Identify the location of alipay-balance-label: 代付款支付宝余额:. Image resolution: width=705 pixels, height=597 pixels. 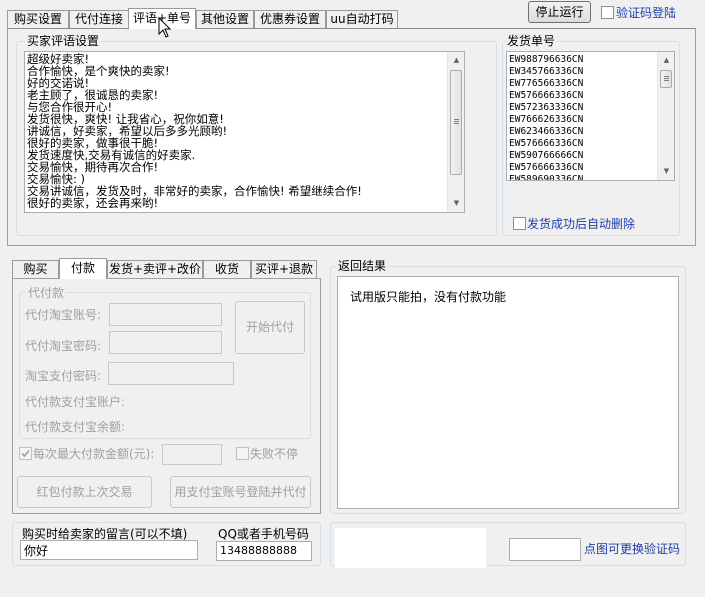
(75, 427).